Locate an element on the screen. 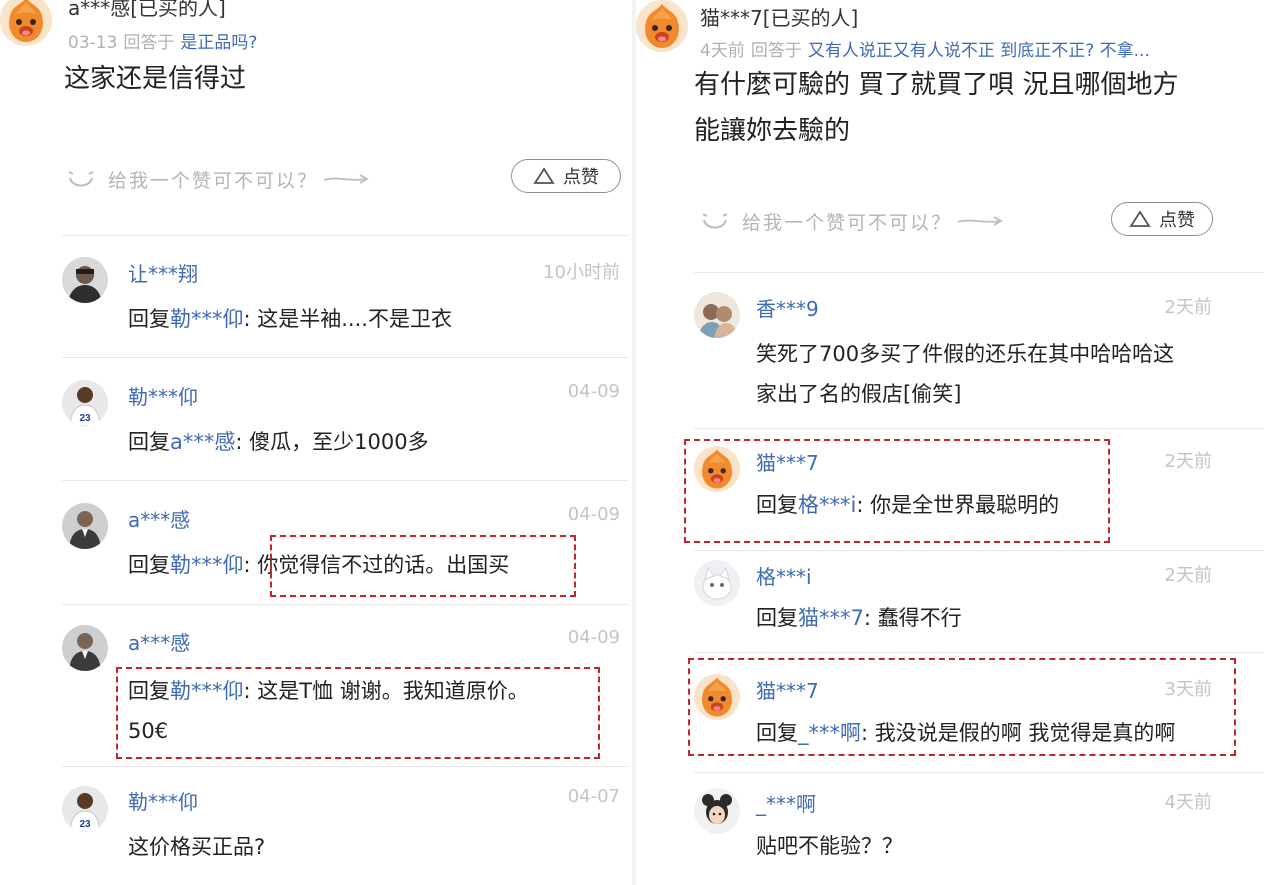  reply-to-user: _***啊 is located at coordinates (829, 733).